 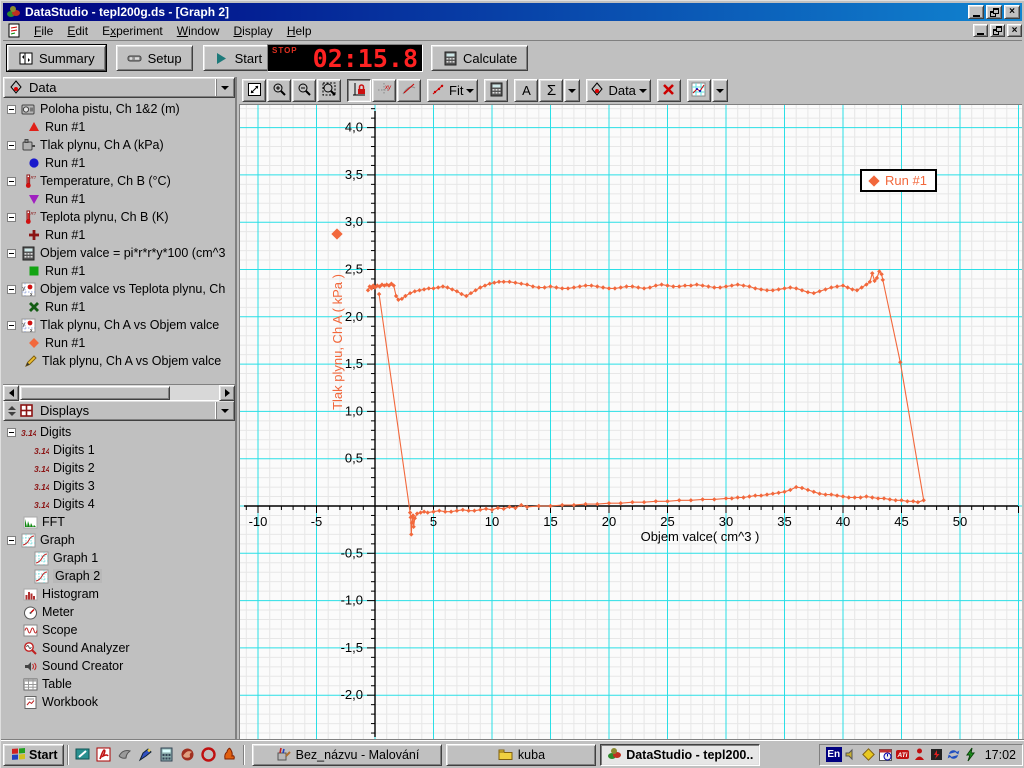 I want to click on tray-scheduler-icon, so click(x=886, y=755).